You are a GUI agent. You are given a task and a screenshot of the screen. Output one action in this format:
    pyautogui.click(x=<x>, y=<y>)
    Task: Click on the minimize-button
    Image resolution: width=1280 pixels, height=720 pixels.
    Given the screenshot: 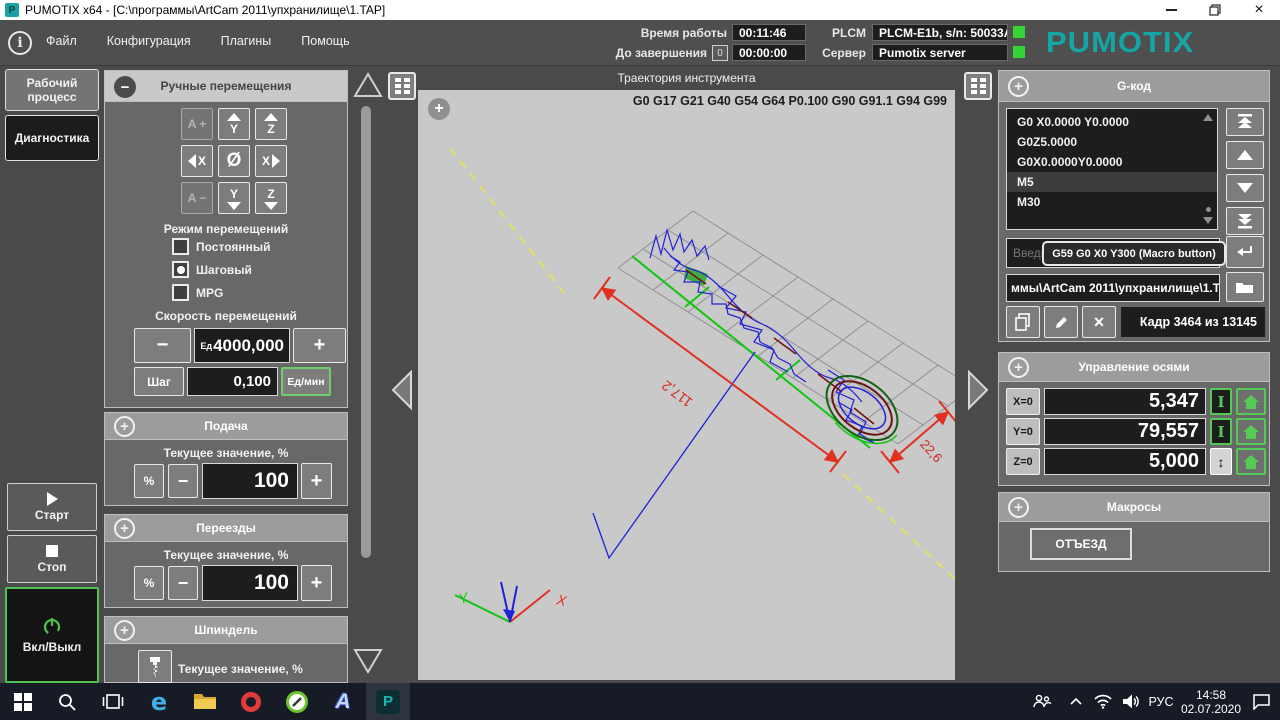 What is the action you would take?
    pyautogui.click(x=1171, y=10)
    